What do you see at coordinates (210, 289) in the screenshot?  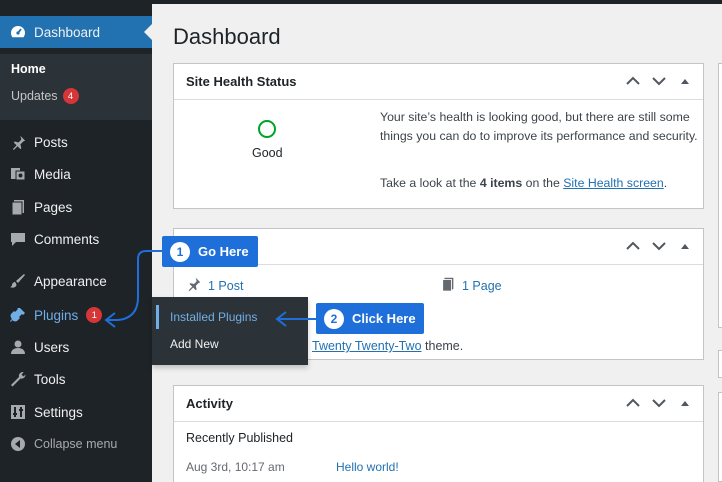 I see `annotation-arrows` at bounding box center [210, 289].